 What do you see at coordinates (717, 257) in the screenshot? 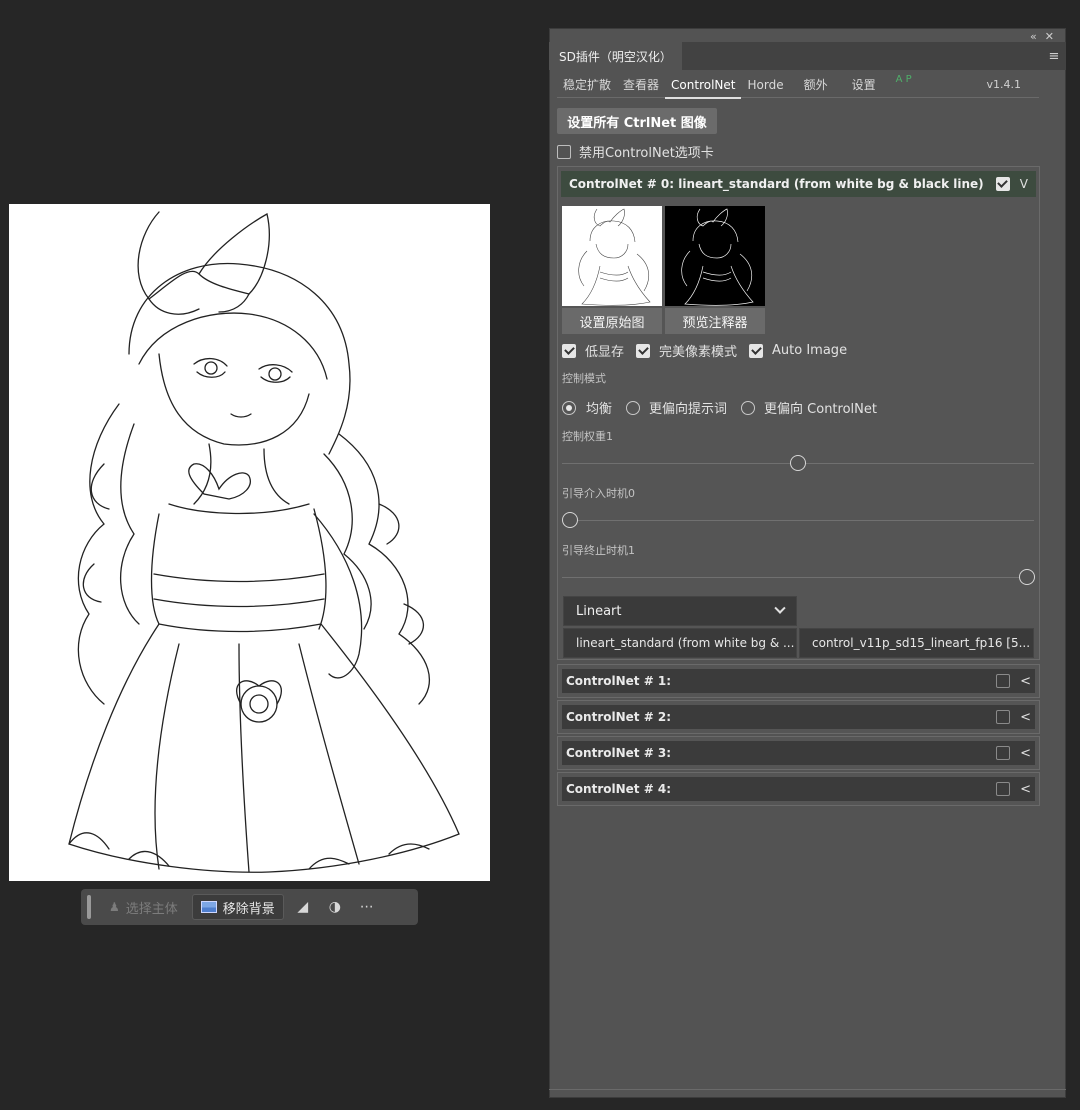
I see `annotator-thumbnail-art` at bounding box center [717, 257].